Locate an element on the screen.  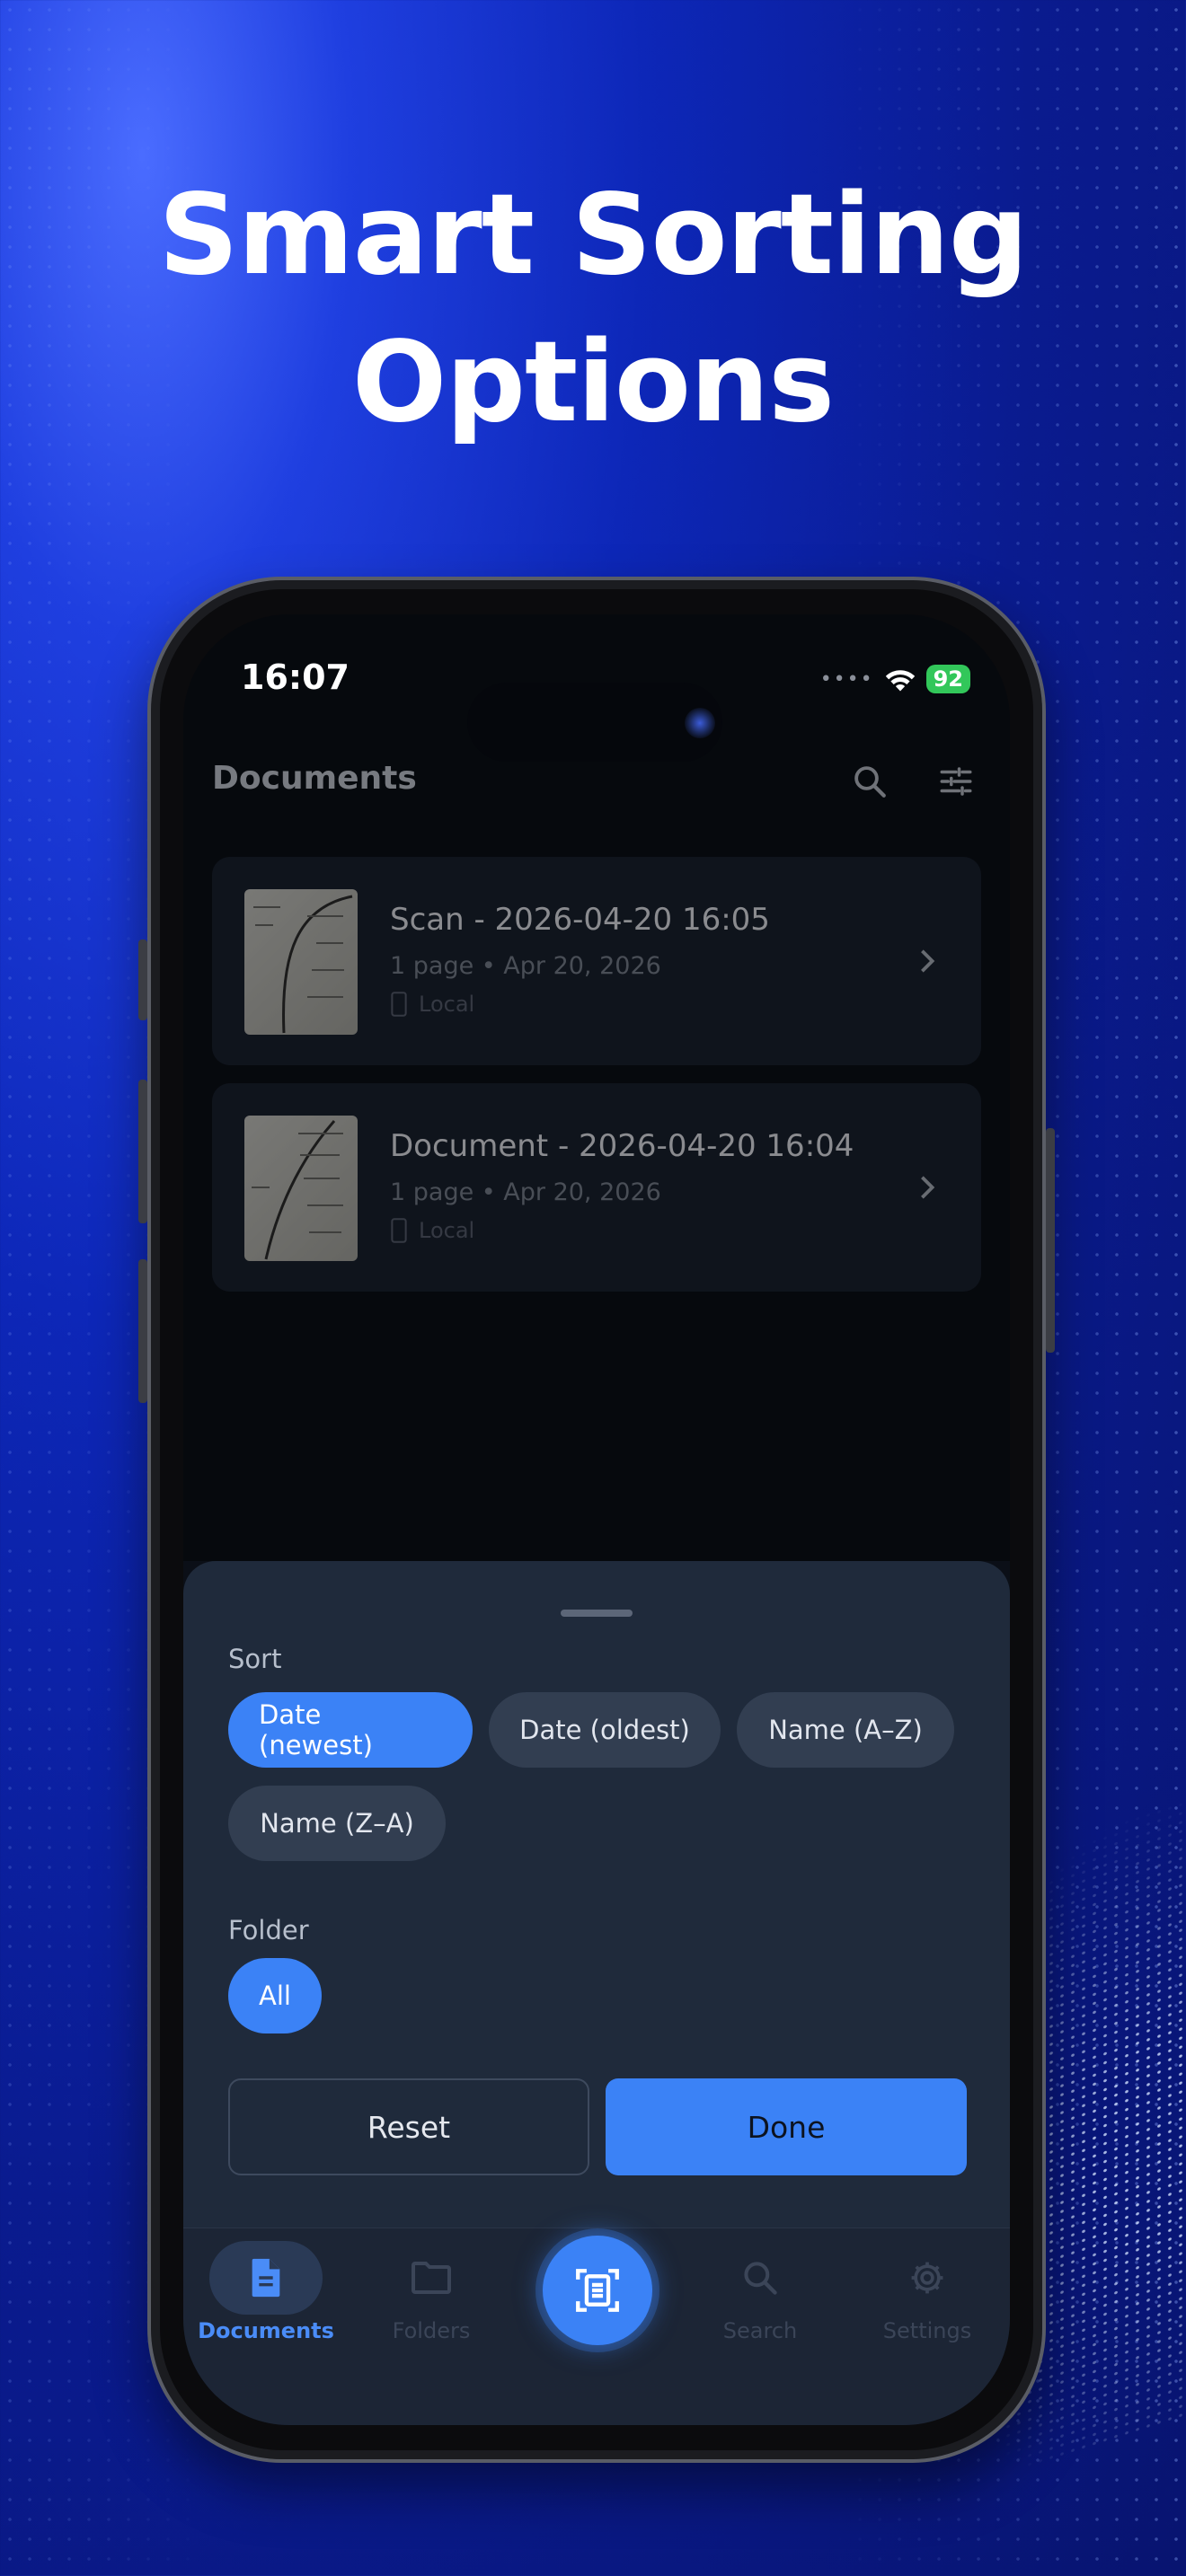
headline: Smart Sorting Options is located at coordinates (593, 309).